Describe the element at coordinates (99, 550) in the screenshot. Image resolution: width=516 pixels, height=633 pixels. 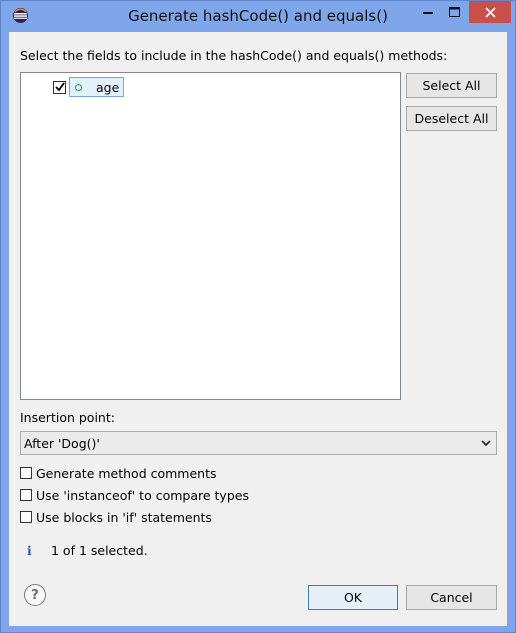
I see `status-text: 1 of 1 selected.` at that location.